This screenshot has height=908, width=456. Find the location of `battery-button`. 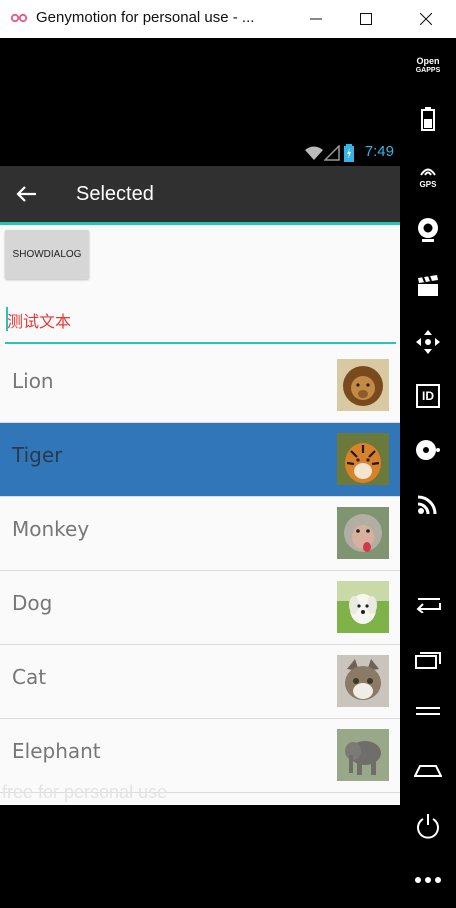

battery-button is located at coordinates (428, 119).